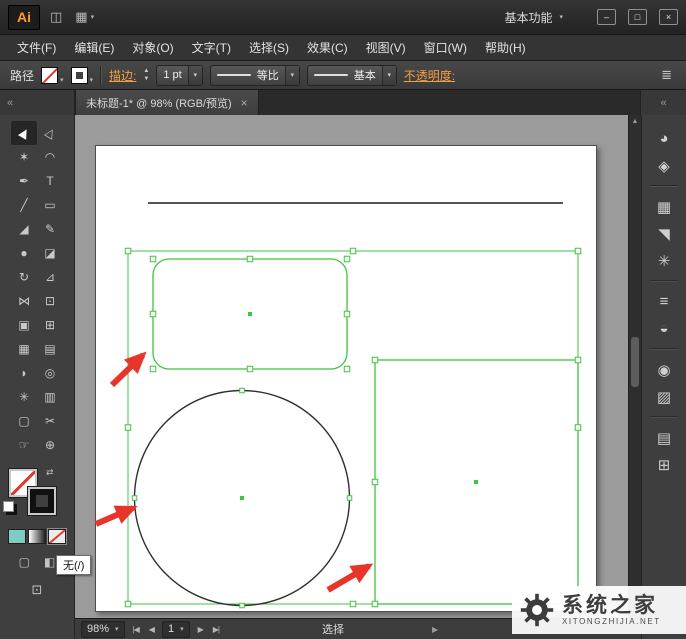 The width and height of the screenshot is (686, 639). What do you see at coordinates (24, 562) in the screenshot?
I see `draw-normal-icon: ▢` at bounding box center [24, 562].